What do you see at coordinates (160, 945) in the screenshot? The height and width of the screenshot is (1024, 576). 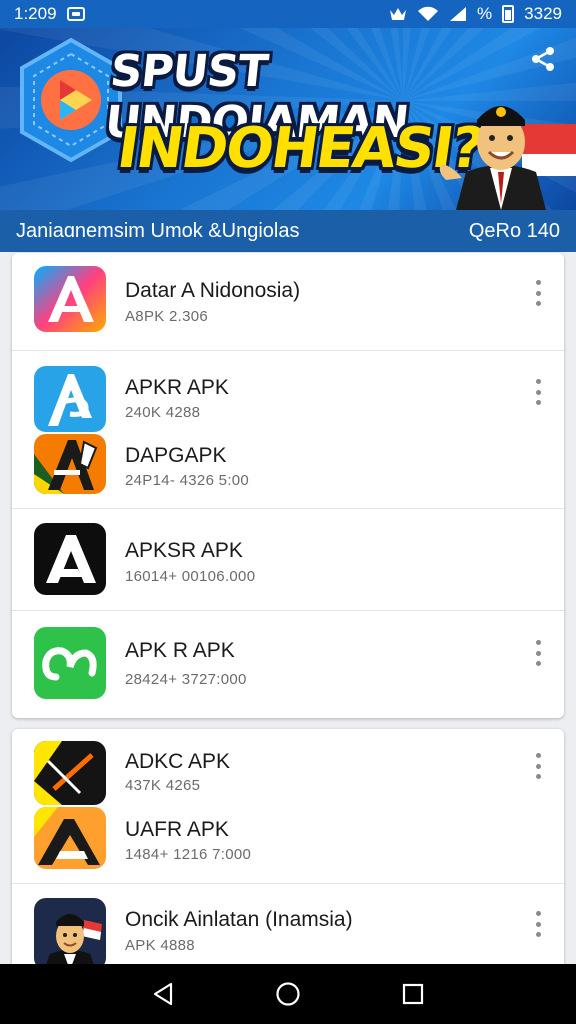 I see `app-subtitle: APK 4888` at bounding box center [160, 945].